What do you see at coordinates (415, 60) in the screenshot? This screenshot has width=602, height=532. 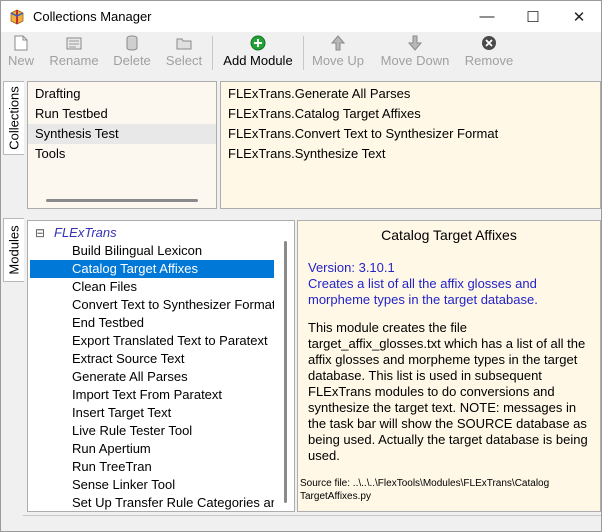 I see `move-down-label: Move Down` at bounding box center [415, 60].